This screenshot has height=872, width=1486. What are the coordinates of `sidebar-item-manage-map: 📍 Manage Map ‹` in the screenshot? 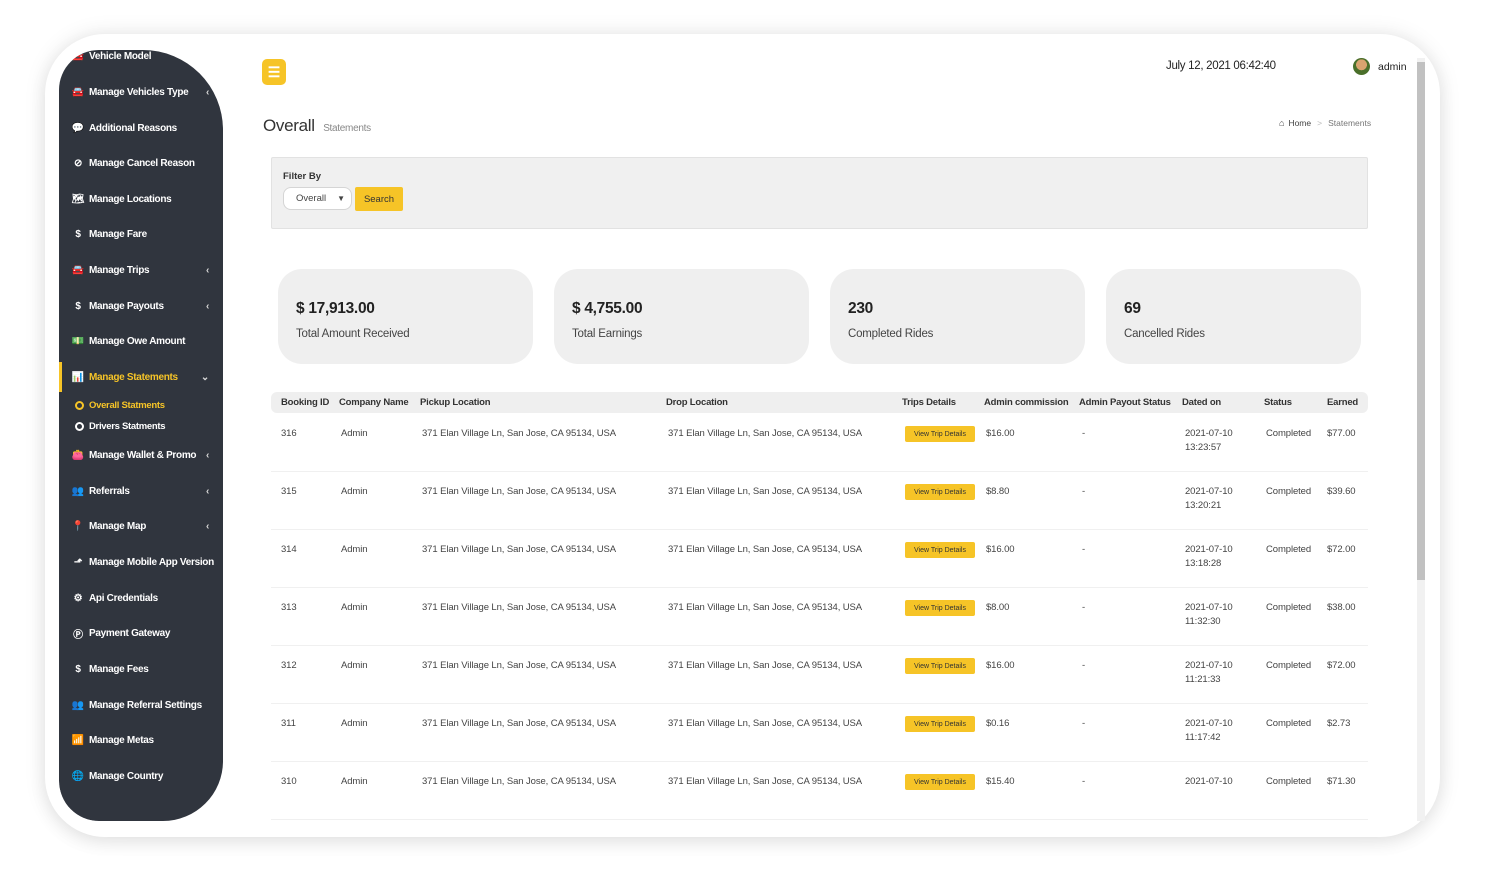 It's located at (141, 526).